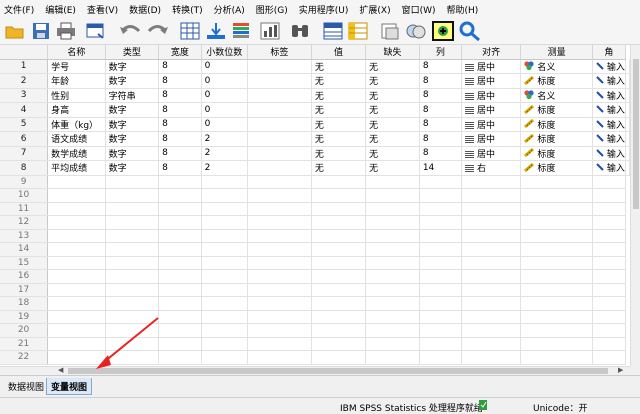 The width and height of the screenshot is (640, 414). Describe the element at coordinates (229, 9) in the screenshot. I see `menu-item: 分析(A)` at that location.